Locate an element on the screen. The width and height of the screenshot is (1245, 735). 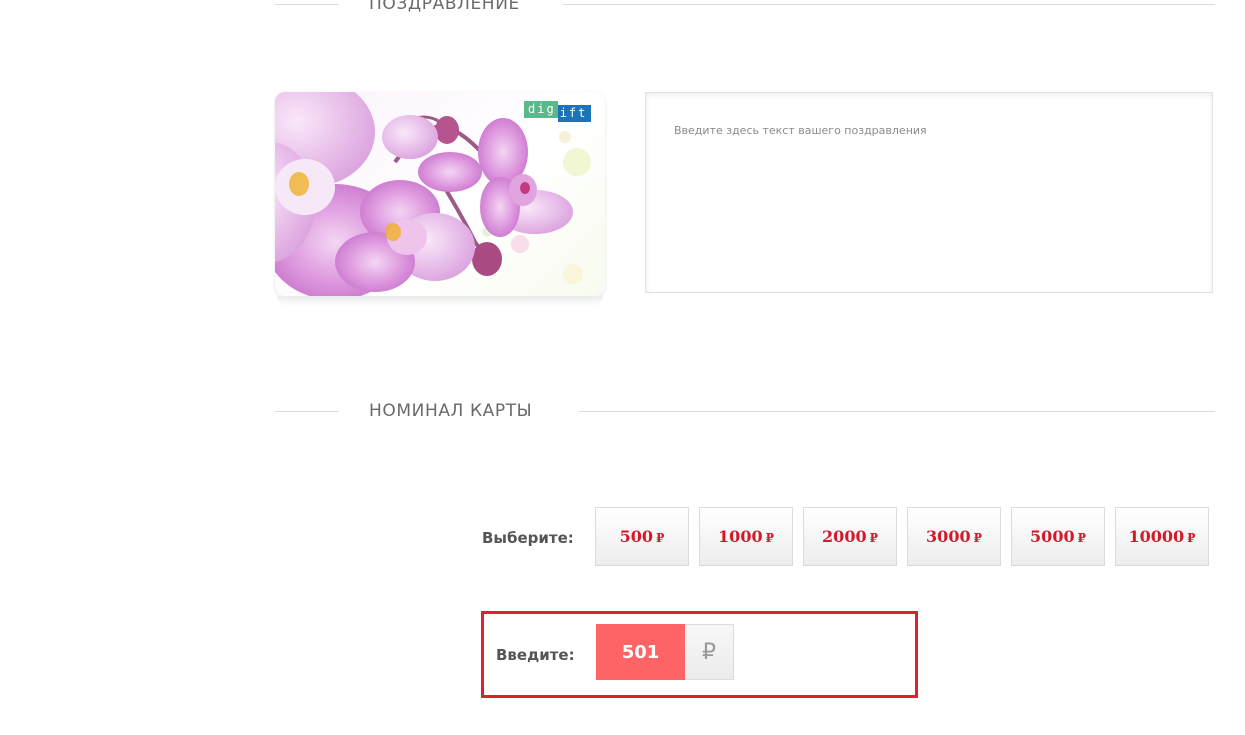
denomination-amount: 2000 is located at coordinates (844, 536).